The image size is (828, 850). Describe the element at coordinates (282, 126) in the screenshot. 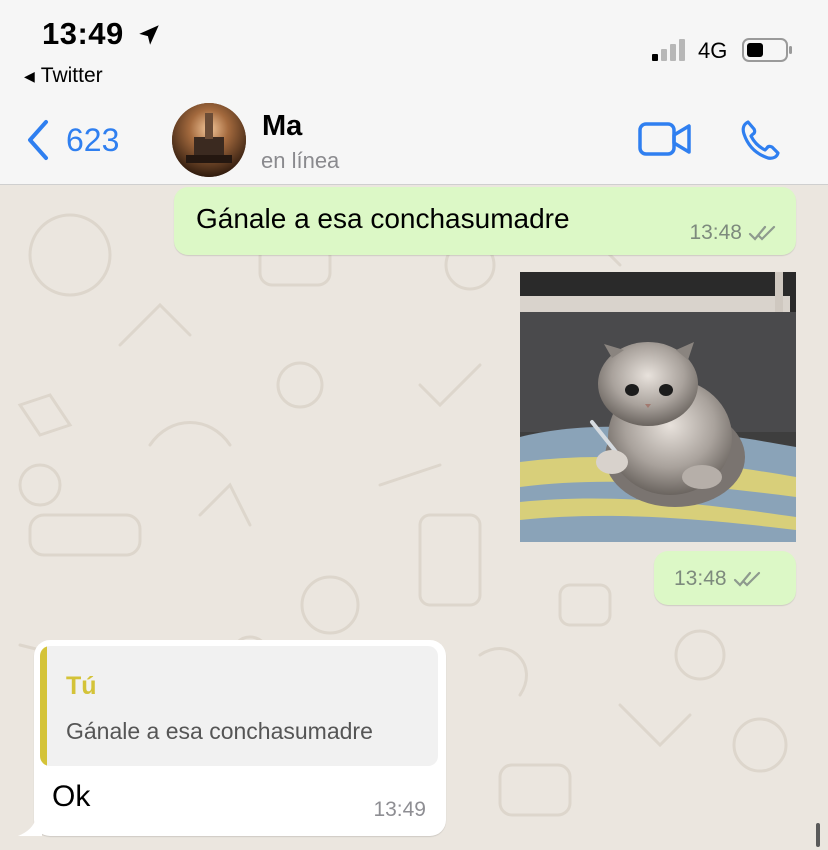

I see `contact-name: Ma` at that location.